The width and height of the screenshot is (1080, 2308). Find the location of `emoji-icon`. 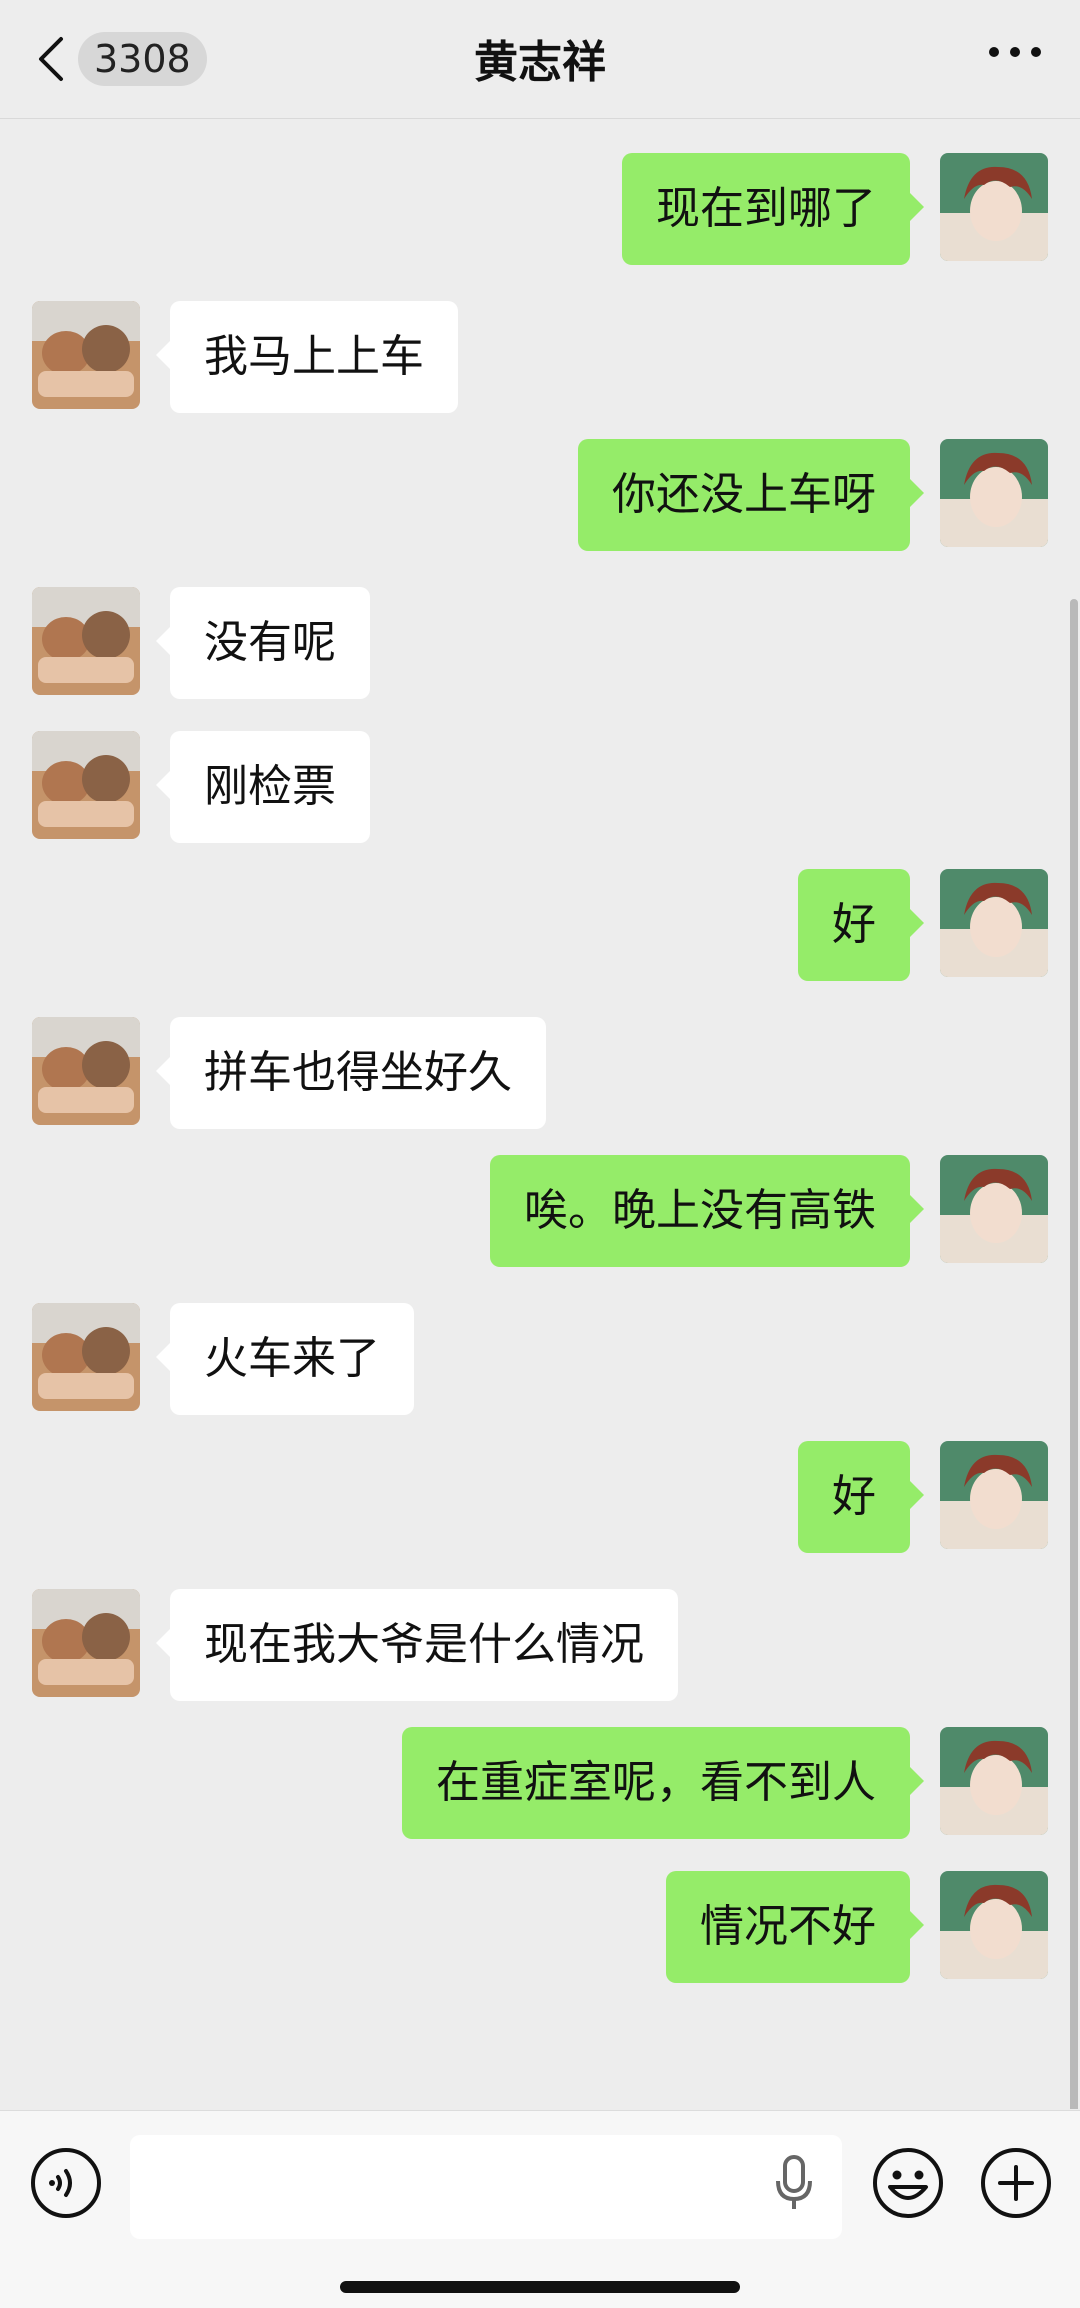

emoji-icon is located at coordinates (908, 2185).